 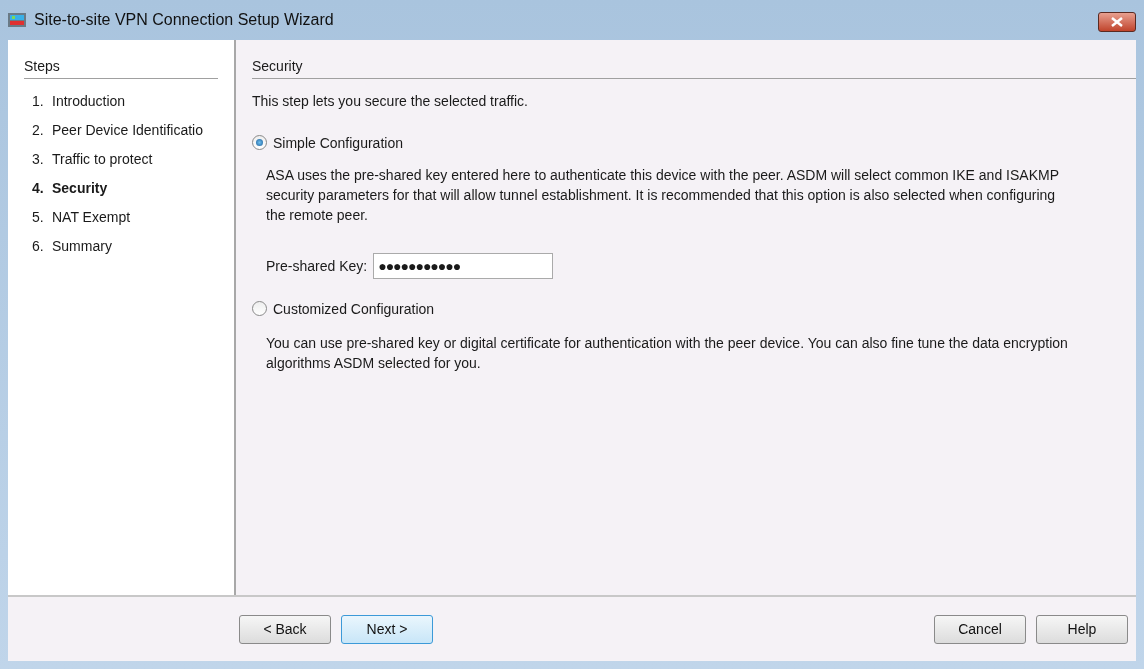 I want to click on step-item: 1. Introduction, so click(x=79, y=101).